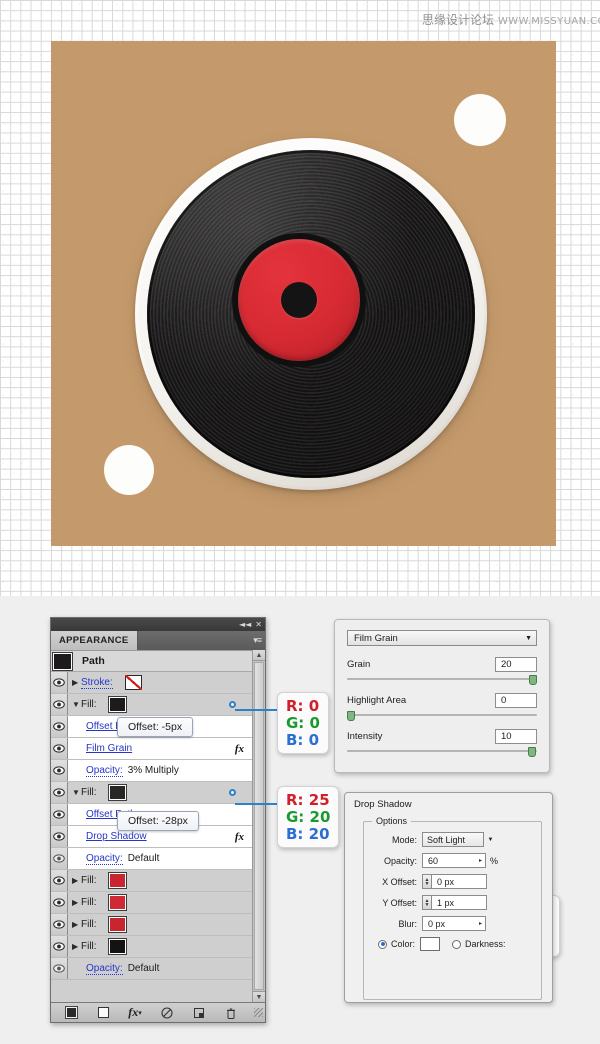  Describe the element at coordinates (62, 661) in the screenshot. I see `target-swatch` at that location.